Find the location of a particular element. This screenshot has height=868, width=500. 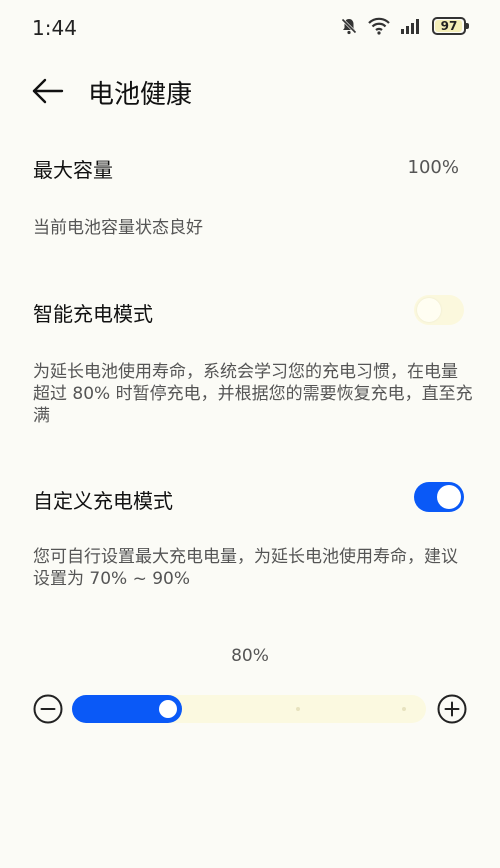

mute-bell-icon is located at coordinates (349, 26).